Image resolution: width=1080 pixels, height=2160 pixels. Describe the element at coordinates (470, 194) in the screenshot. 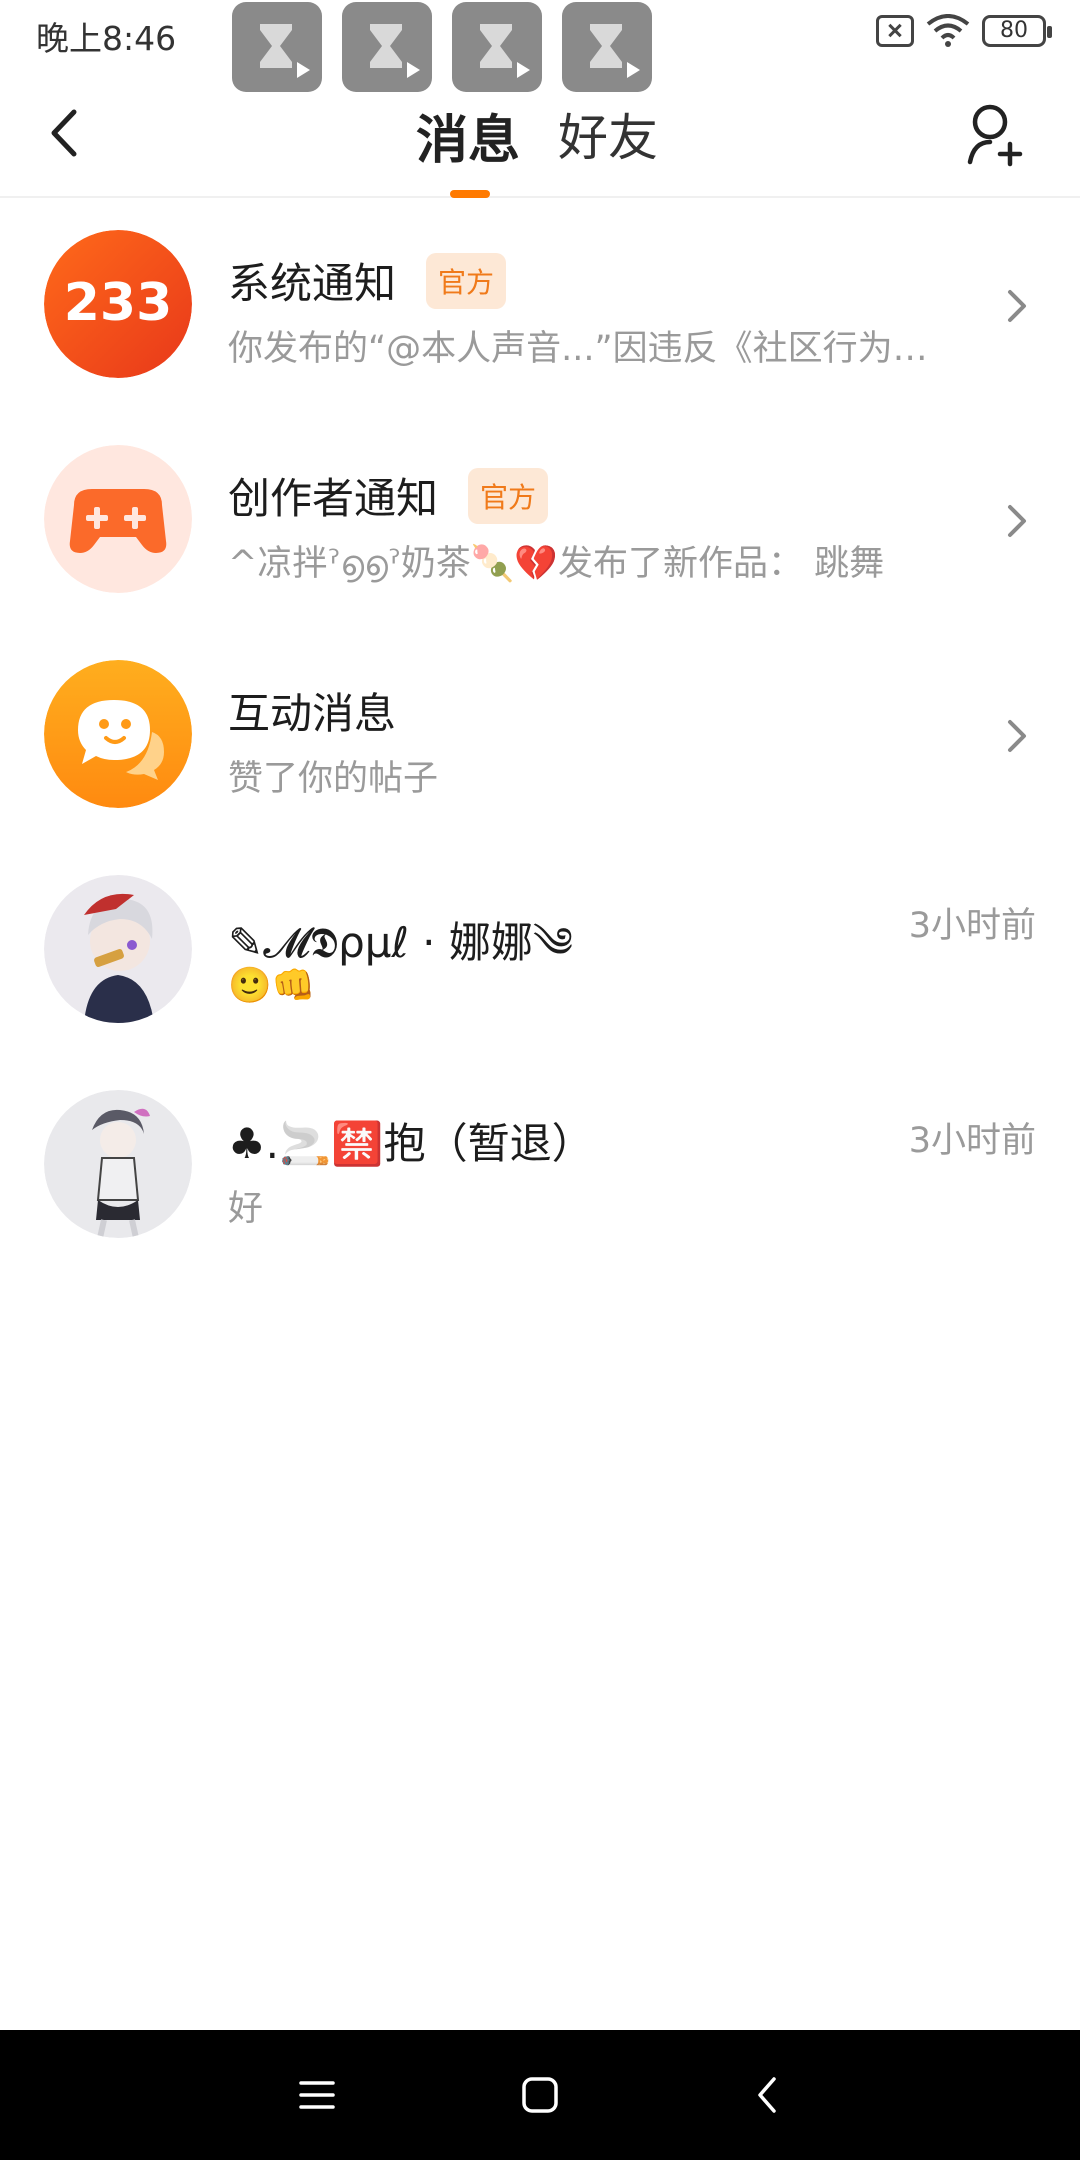

I see `active-tab-indicator` at that location.